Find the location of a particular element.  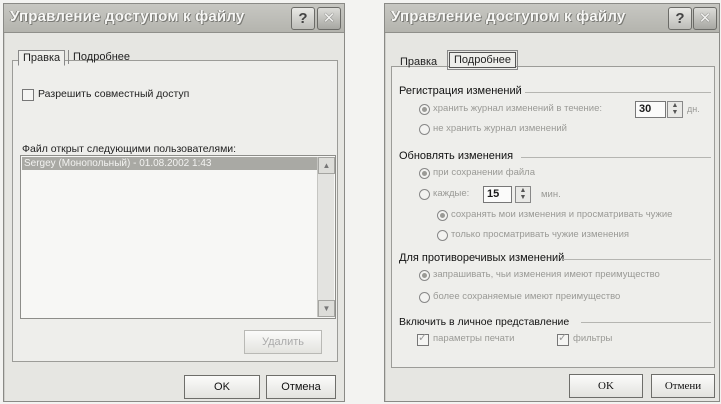

scroll-up-icon: ▲ is located at coordinates (326, 165).